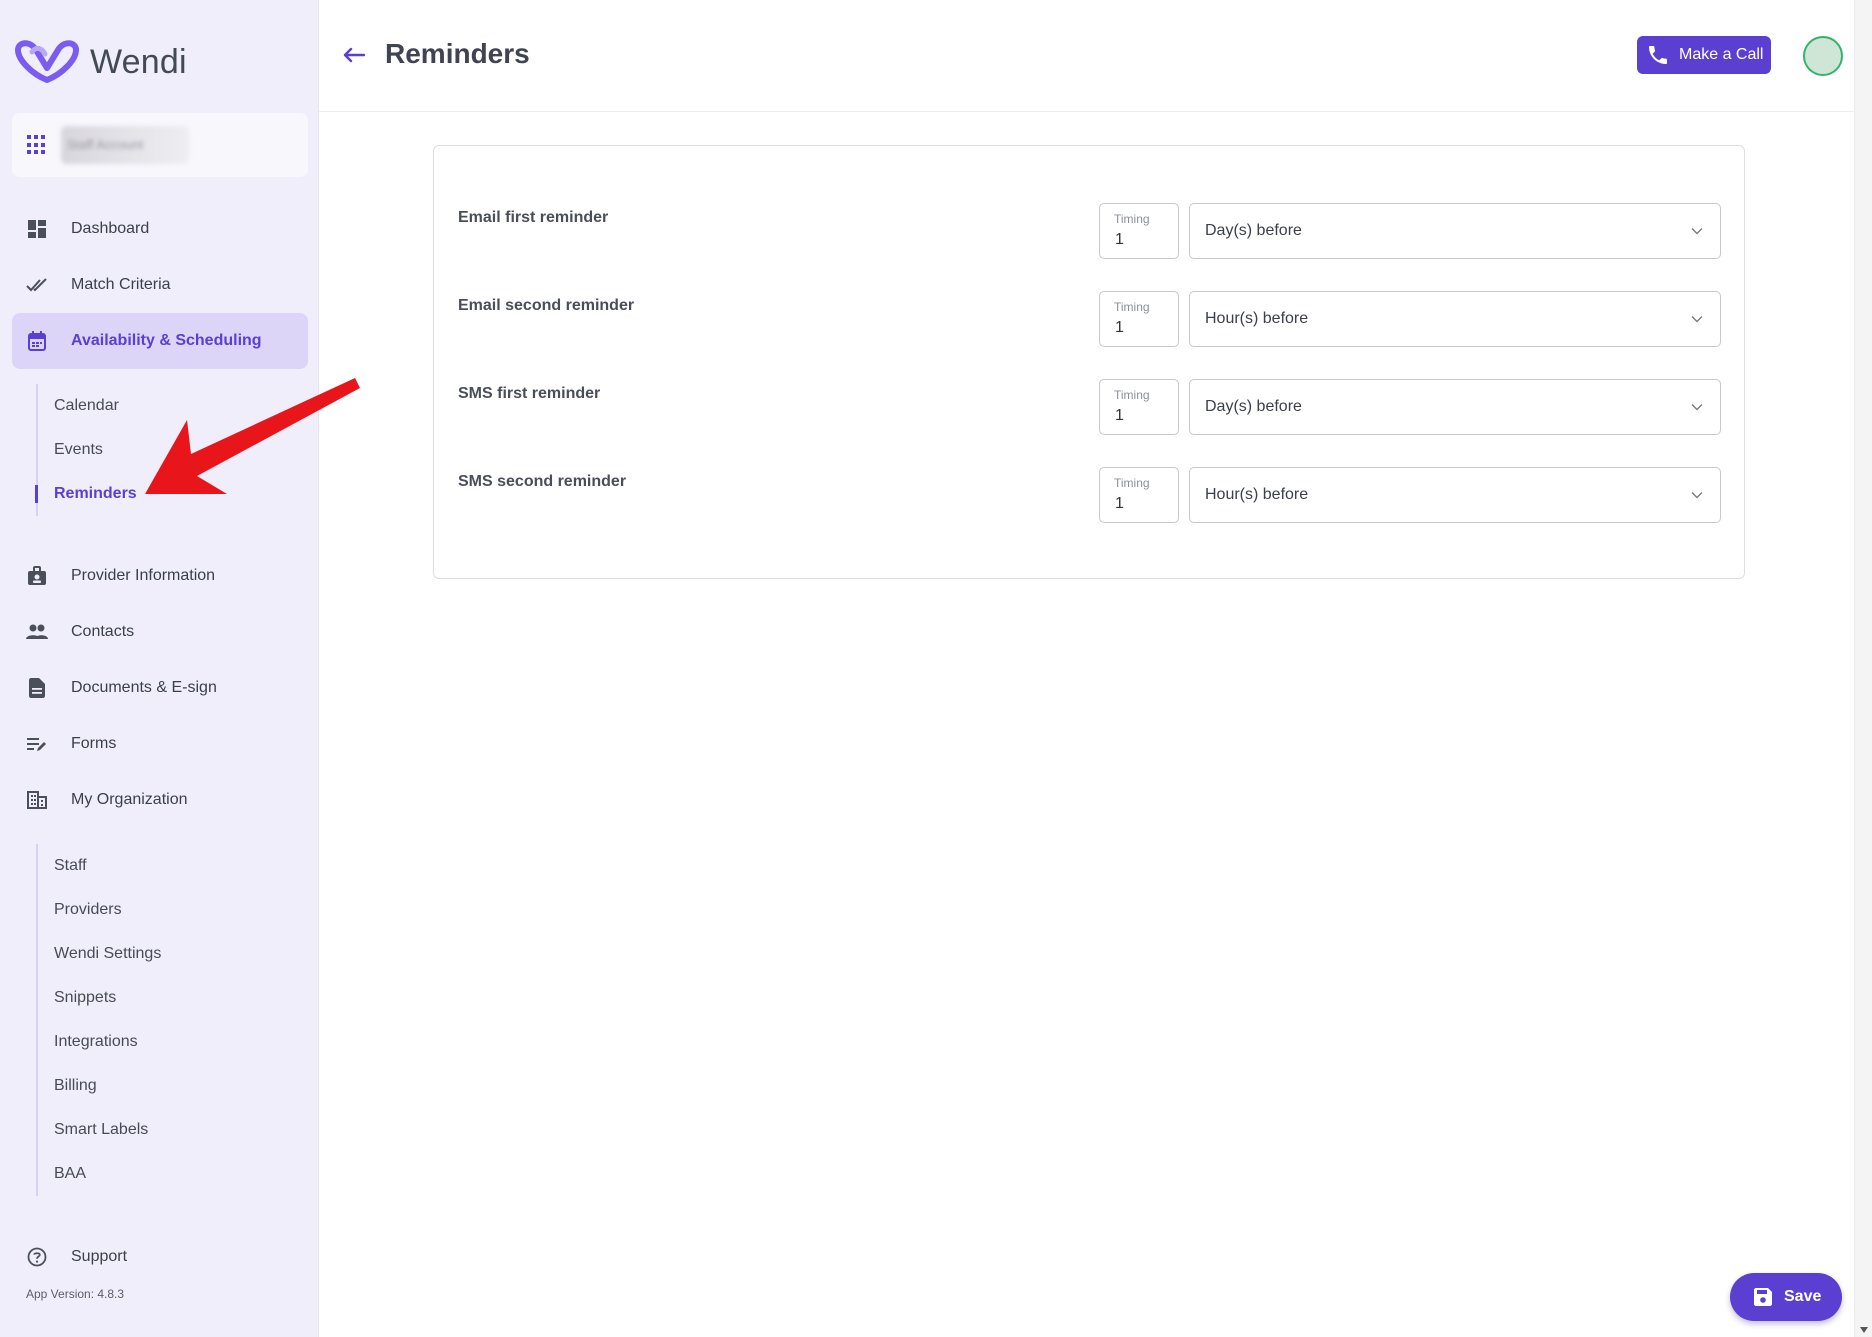 Image resolution: width=1872 pixels, height=1337 pixels. I want to click on top-bar: Reminders Make a Call, so click(1086, 56).